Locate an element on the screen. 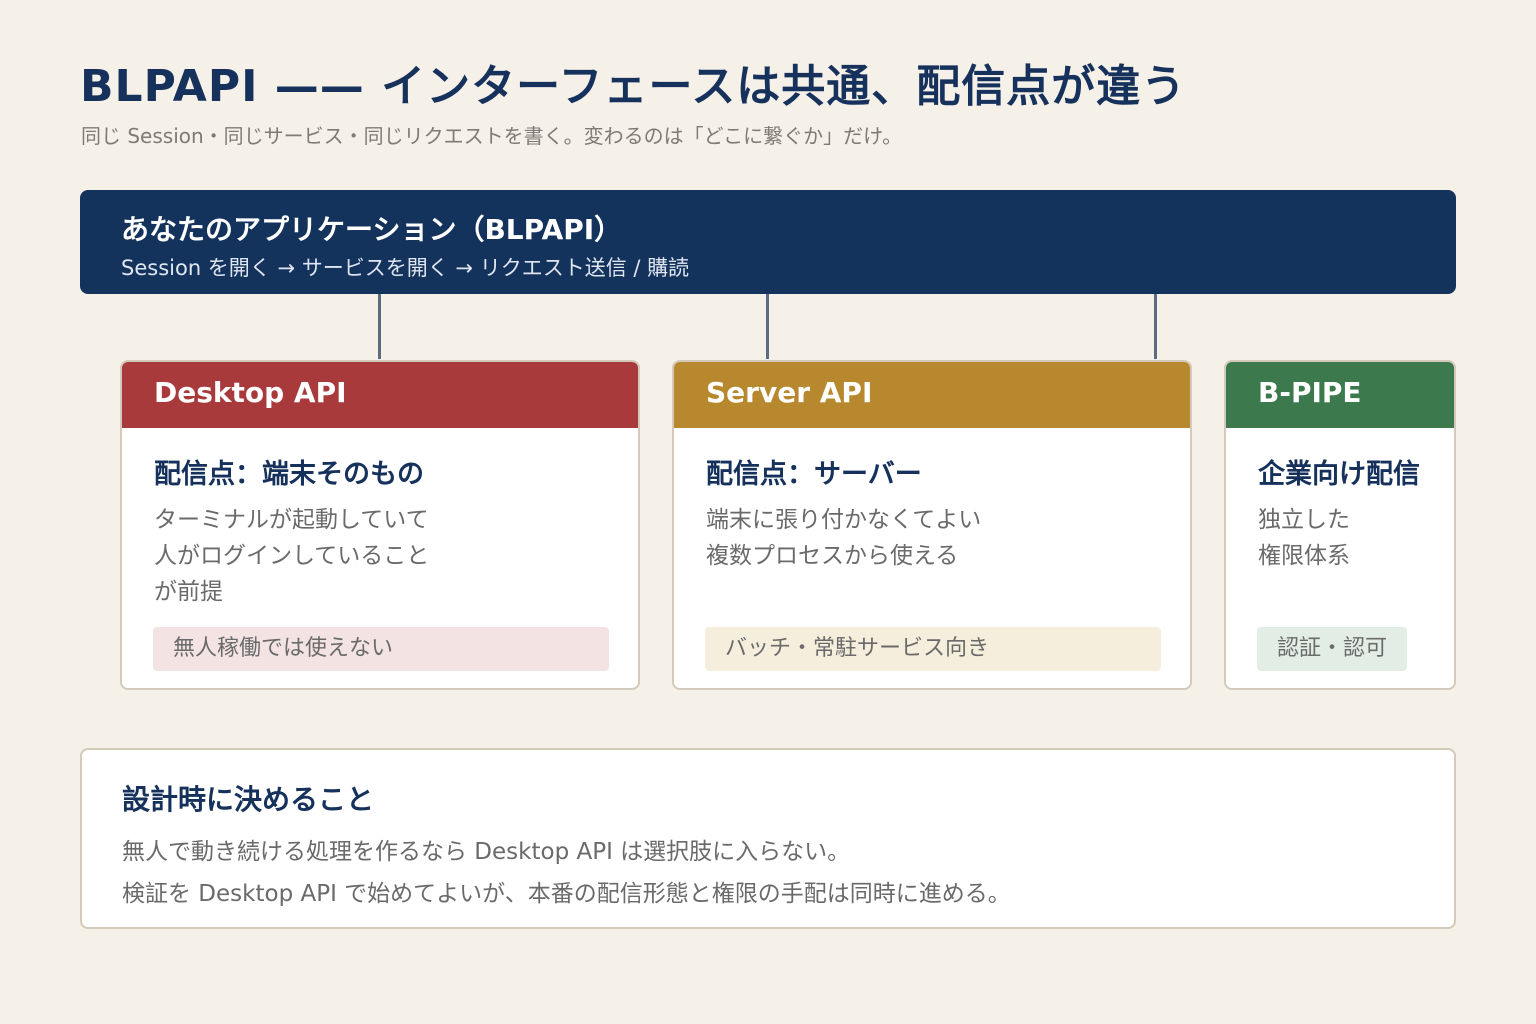  page-title: BLPAPI —— インターフェースは共通、配信点が違う is located at coordinates (633, 86).